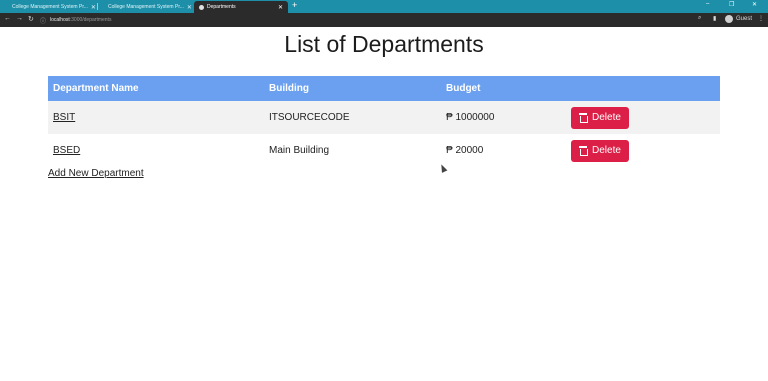  What do you see at coordinates (470, 117) in the screenshot?
I see `budget-cell: ₱ 1000000` at bounding box center [470, 117].